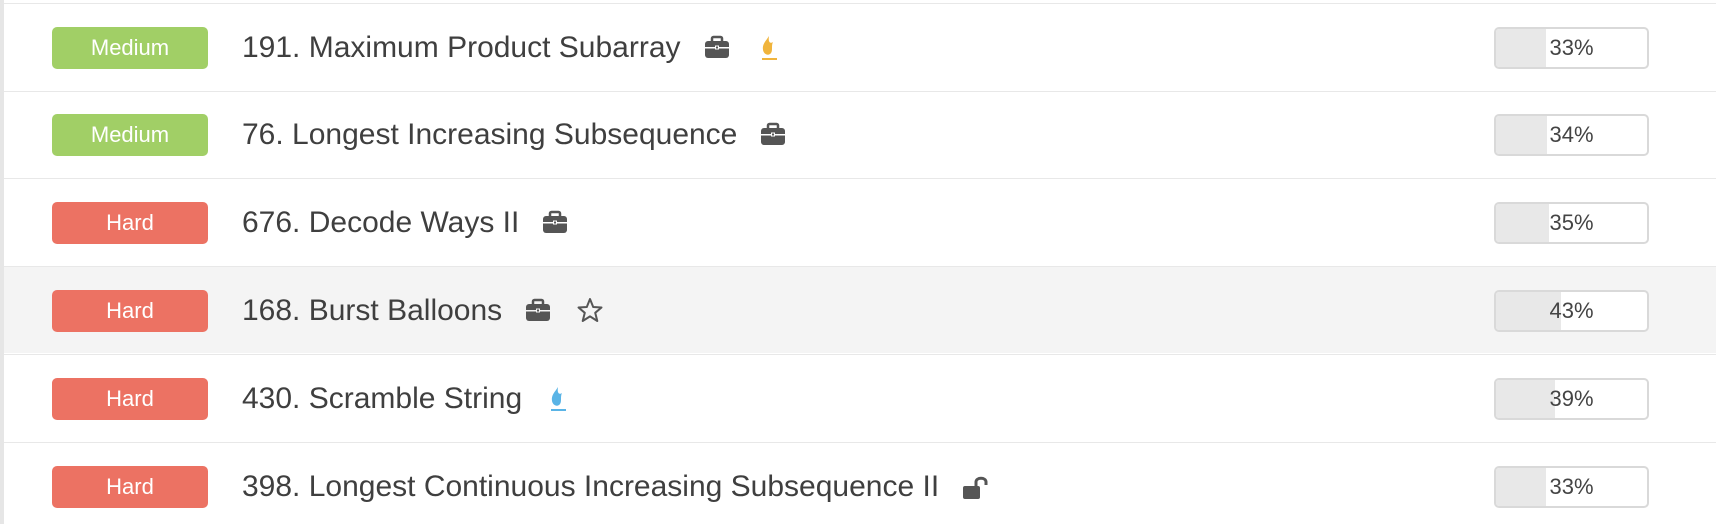 This screenshot has height=529, width=1716. What do you see at coordinates (489, 135) in the screenshot?
I see `problem-title-text: 76. Longest Increasing Subsequence` at bounding box center [489, 135].